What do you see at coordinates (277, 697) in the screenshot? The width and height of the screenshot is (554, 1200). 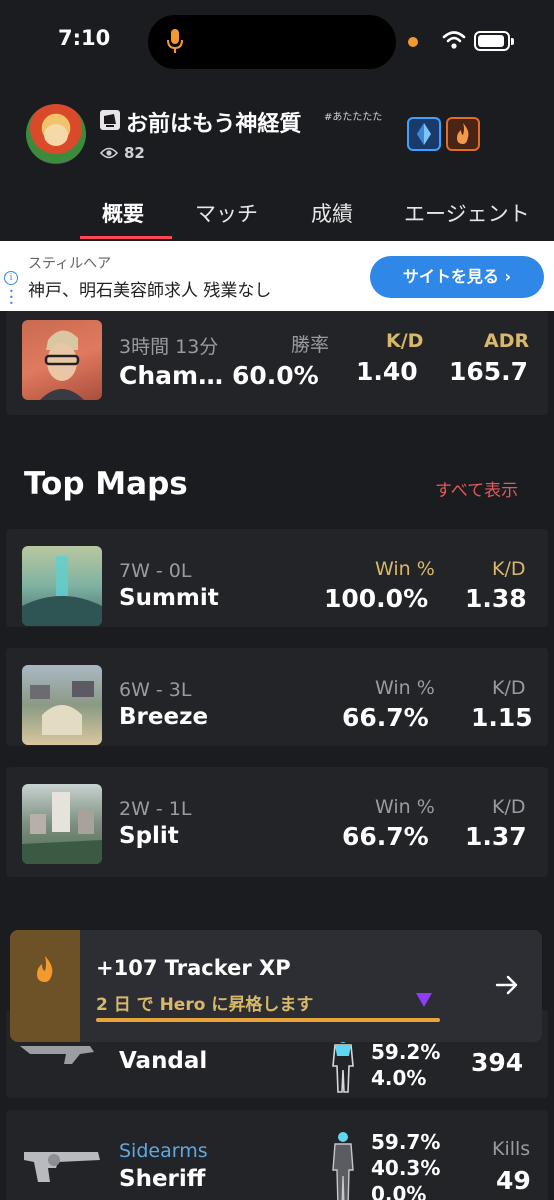 I see `map-card: 6W - 3L Breeze Win % 66.7% K/D 1.15` at bounding box center [277, 697].